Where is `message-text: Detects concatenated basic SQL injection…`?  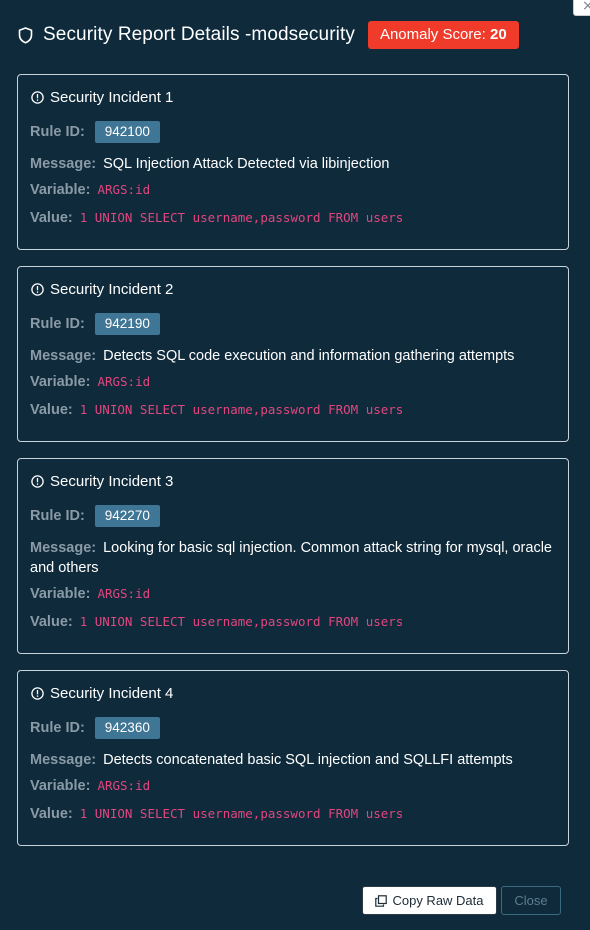
message-text: Detects concatenated basic SQL injection… is located at coordinates (308, 760).